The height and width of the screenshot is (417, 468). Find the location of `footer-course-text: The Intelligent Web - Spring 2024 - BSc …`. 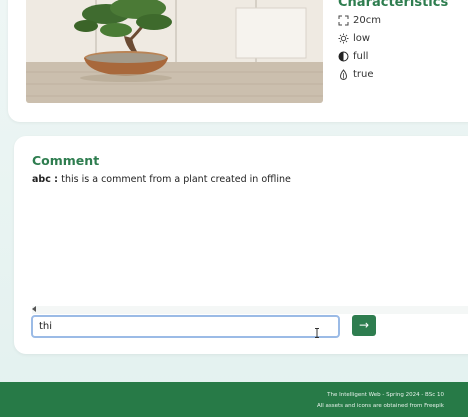

footer-course-text: The Intelligent Web - Spring 2024 - BSc … is located at coordinates (385, 395).